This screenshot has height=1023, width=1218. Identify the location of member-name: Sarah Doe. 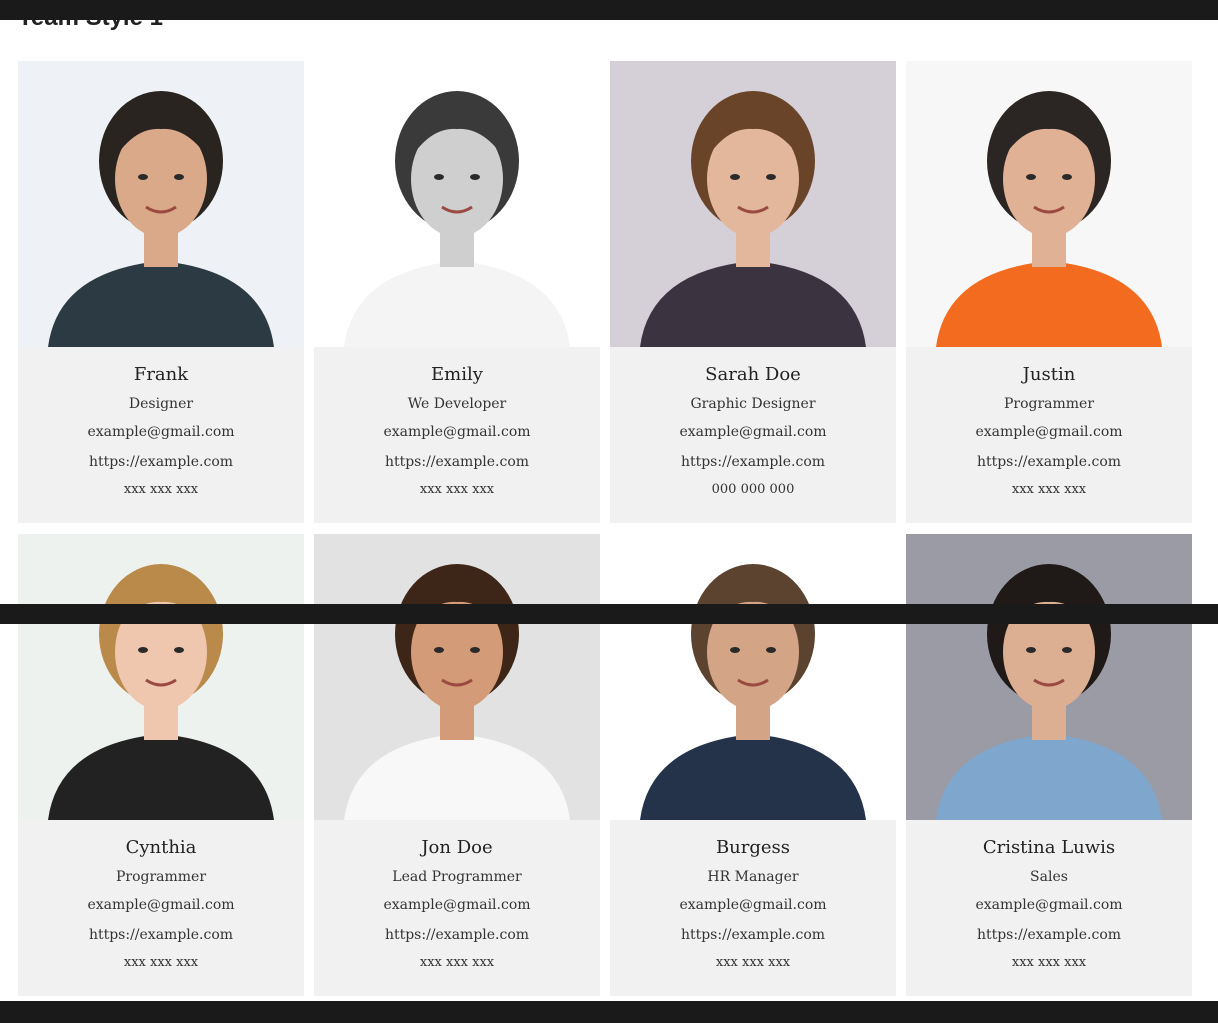
(753, 374).